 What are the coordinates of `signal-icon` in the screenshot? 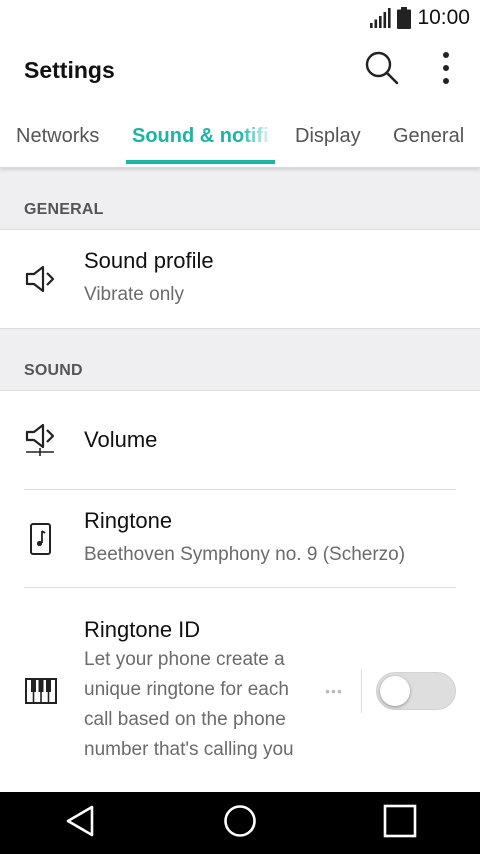 It's located at (380, 18).